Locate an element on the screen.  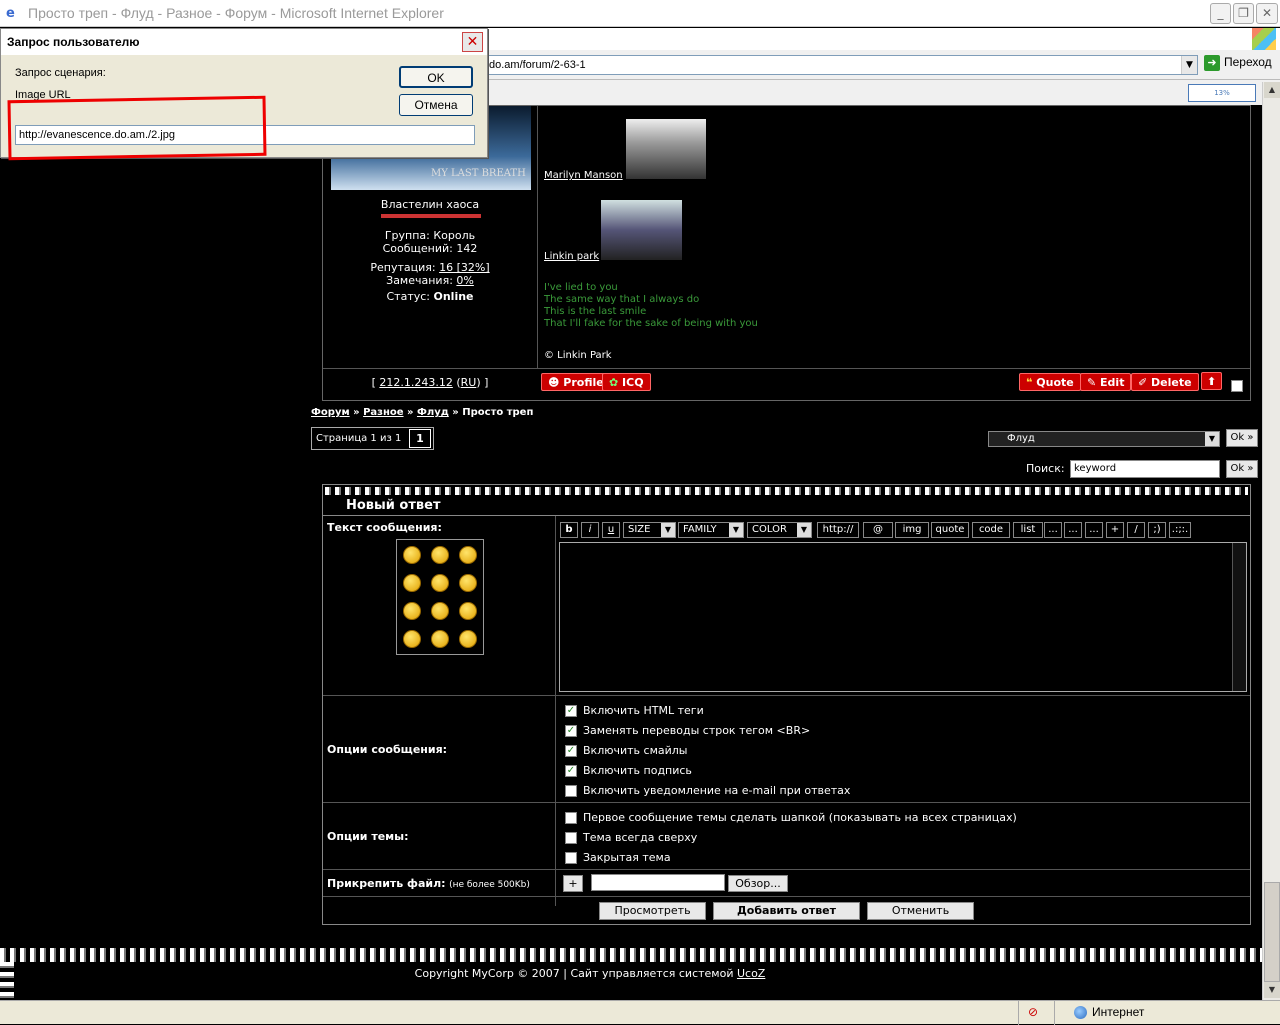
address-input: do.am/forum/2-63-1 is located at coordinates (841, 65).